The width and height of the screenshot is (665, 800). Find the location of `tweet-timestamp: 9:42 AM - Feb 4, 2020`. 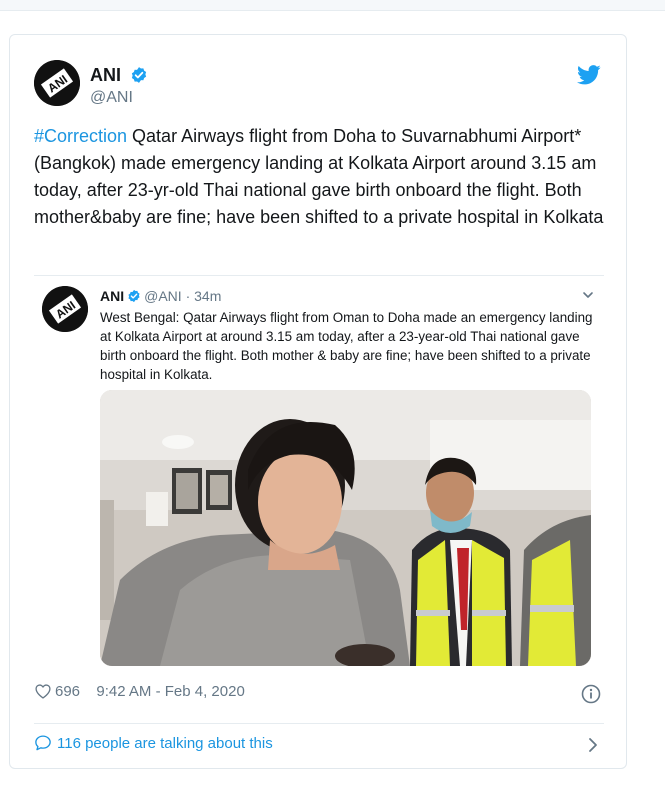

tweet-timestamp: 9:42 AM - Feb 4, 2020 is located at coordinates (170, 691).